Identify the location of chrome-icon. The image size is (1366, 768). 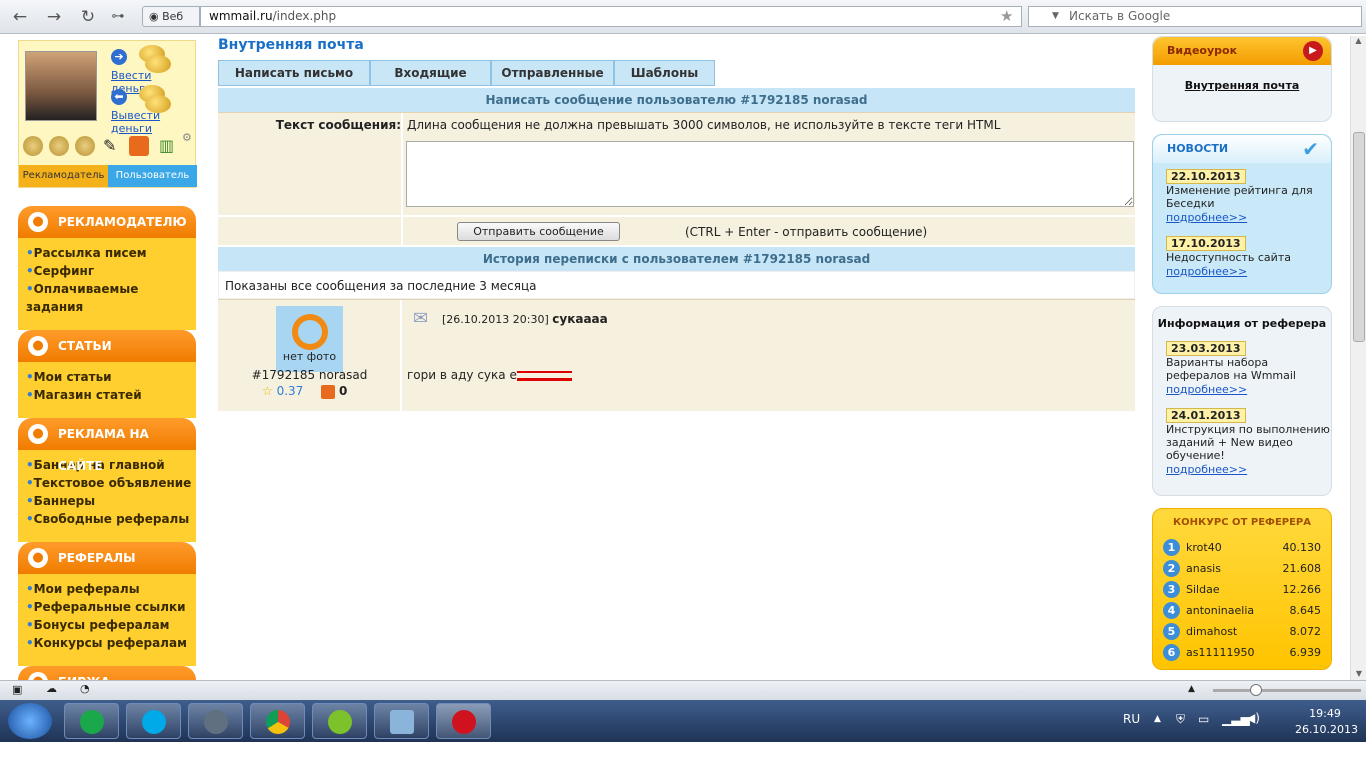
(277, 722).